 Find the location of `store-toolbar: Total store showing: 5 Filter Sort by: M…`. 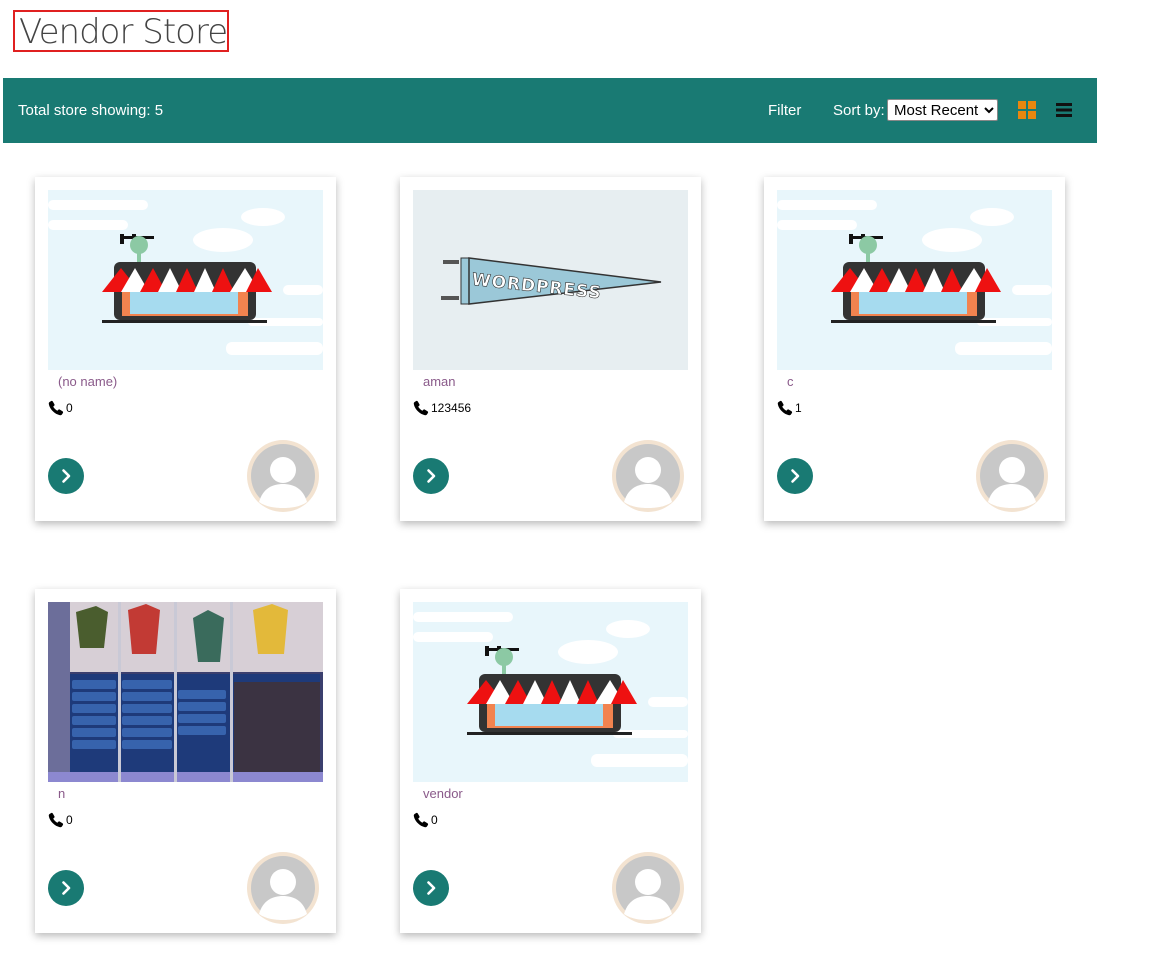

store-toolbar: Total store showing: 5 Filter Sort by: M… is located at coordinates (550, 110).